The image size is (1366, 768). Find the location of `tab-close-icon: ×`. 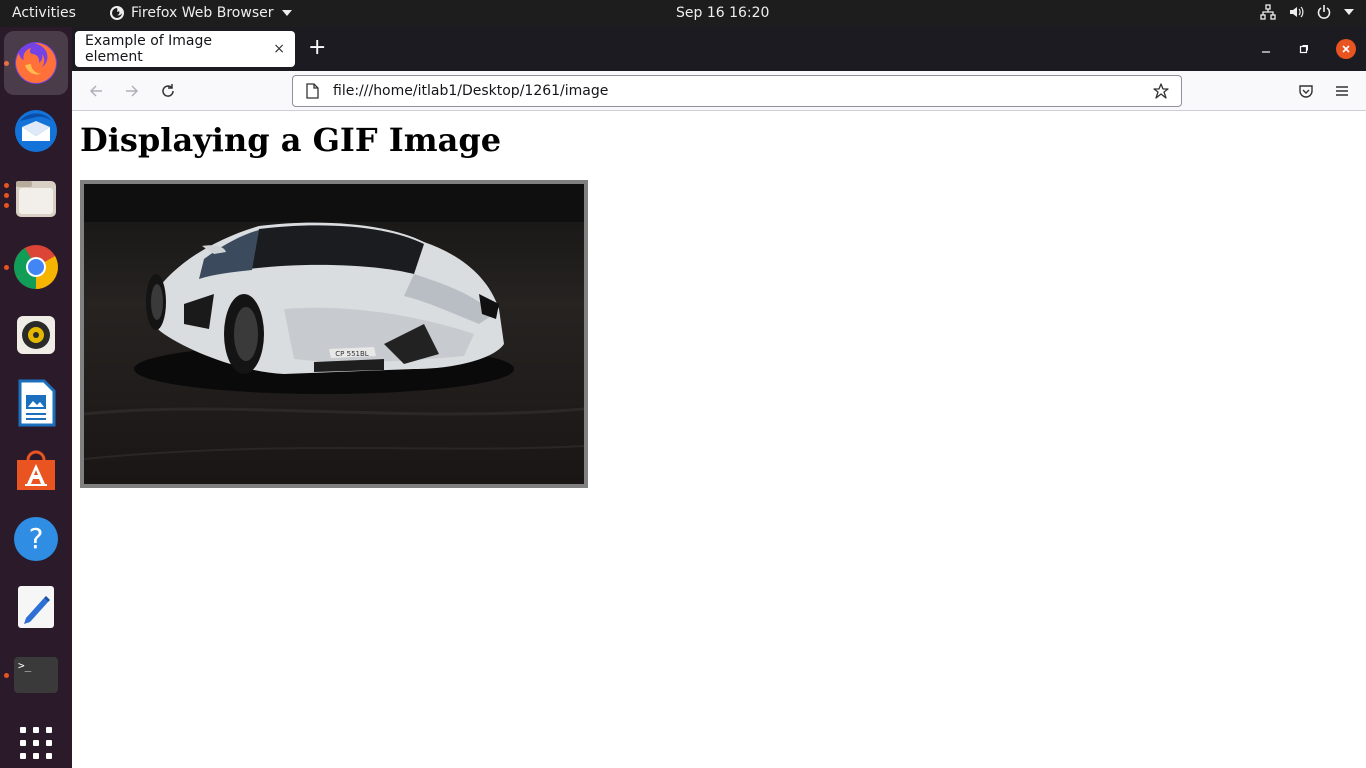

tab-close-icon: × is located at coordinates (279, 49).